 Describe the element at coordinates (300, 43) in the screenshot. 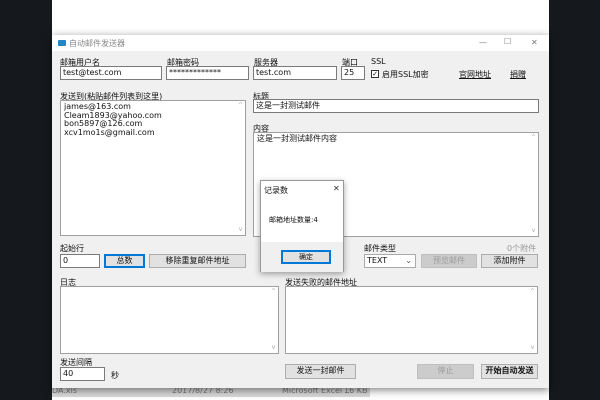

I see `title-bar: 自动邮件发送器 — ☐ ✕` at that location.